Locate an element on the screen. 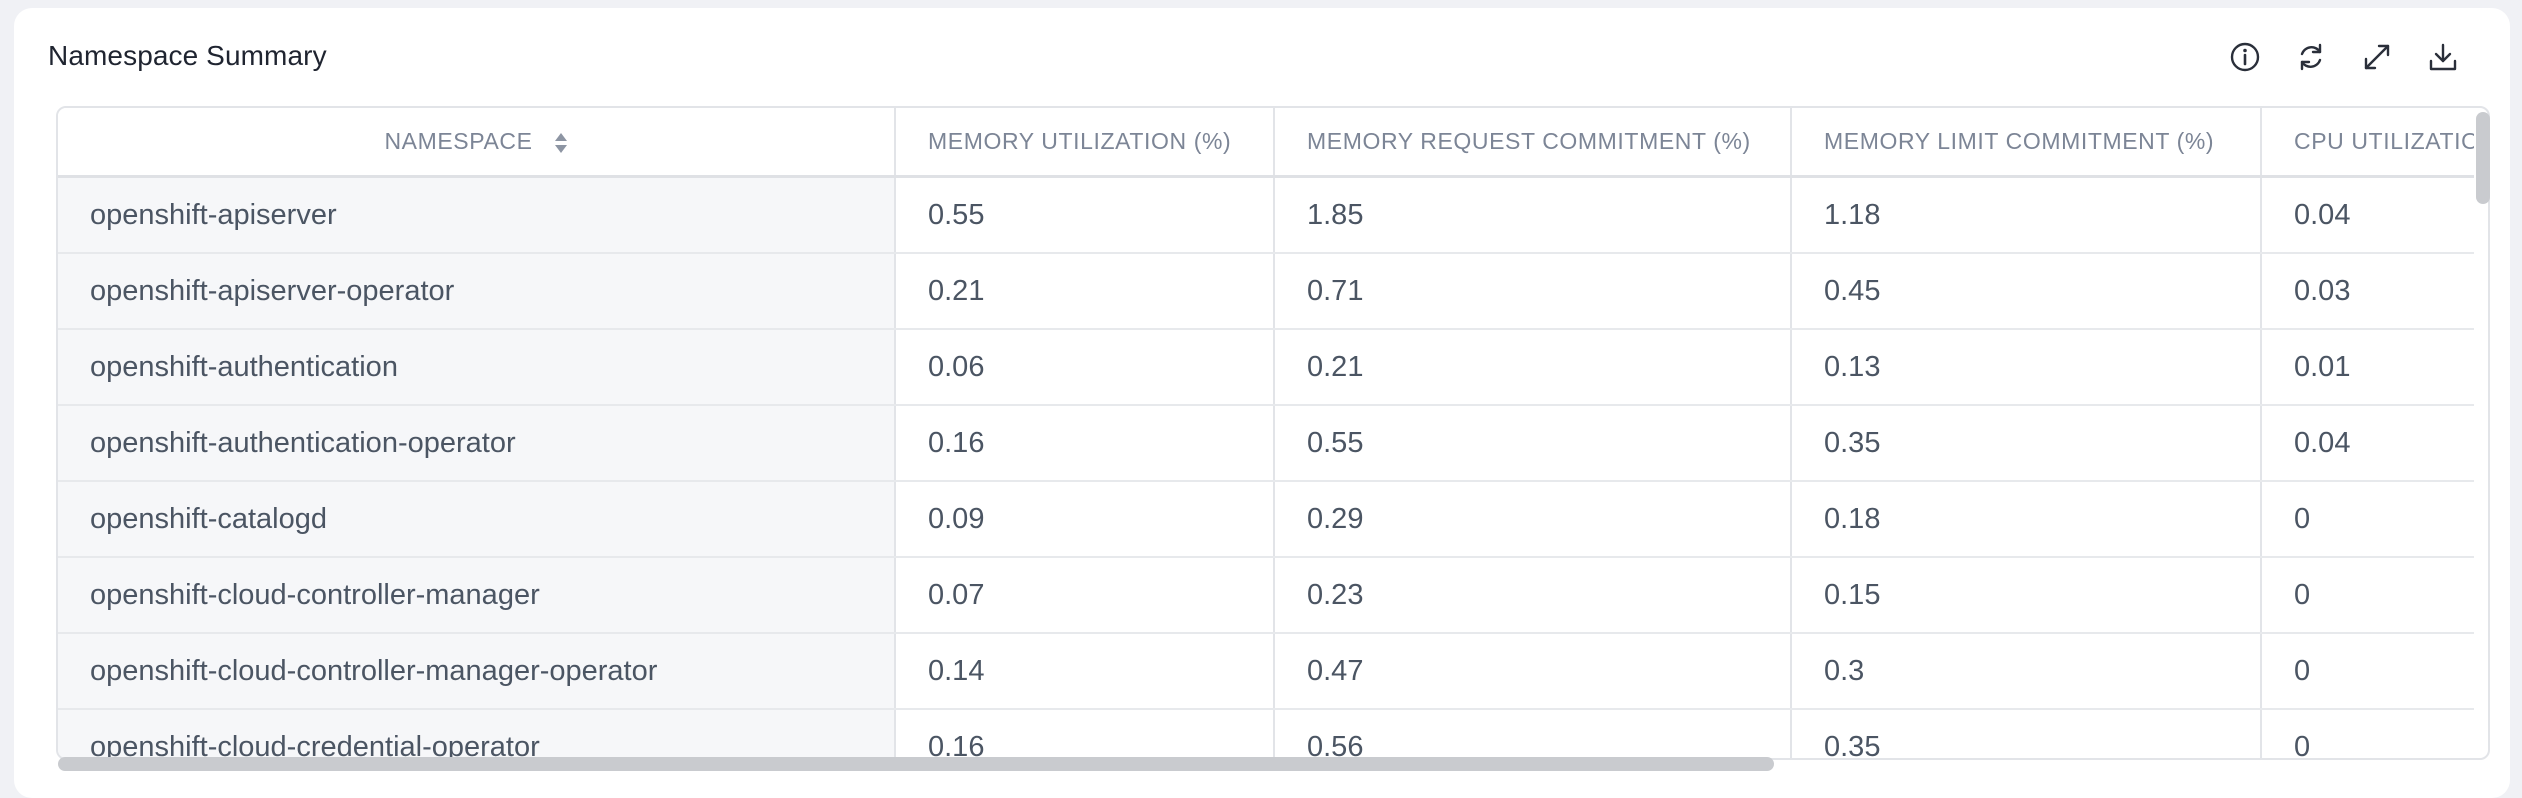 The height and width of the screenshot is (798, 2522). refresh-button is located at coordinates (2311, 57).